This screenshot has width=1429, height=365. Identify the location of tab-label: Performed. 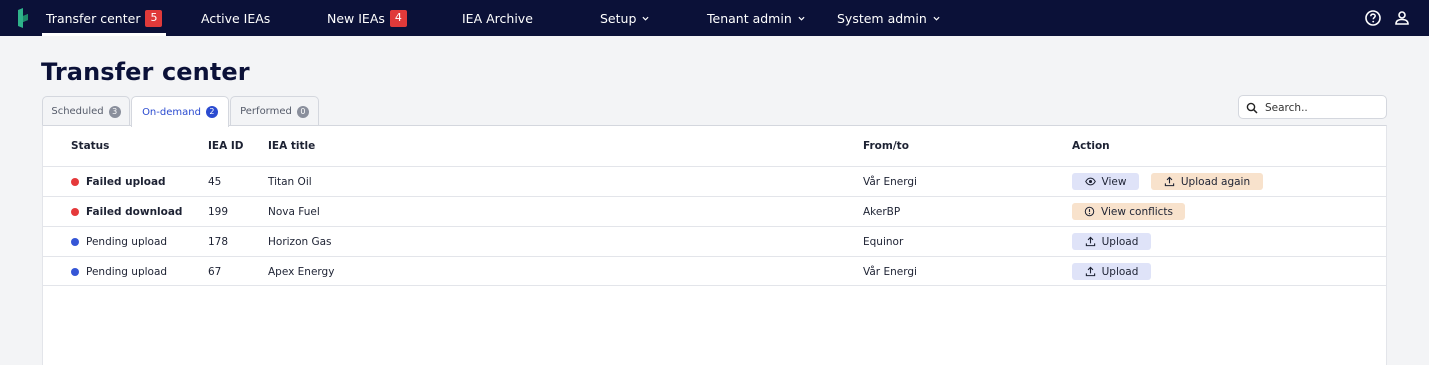
(266, 111).